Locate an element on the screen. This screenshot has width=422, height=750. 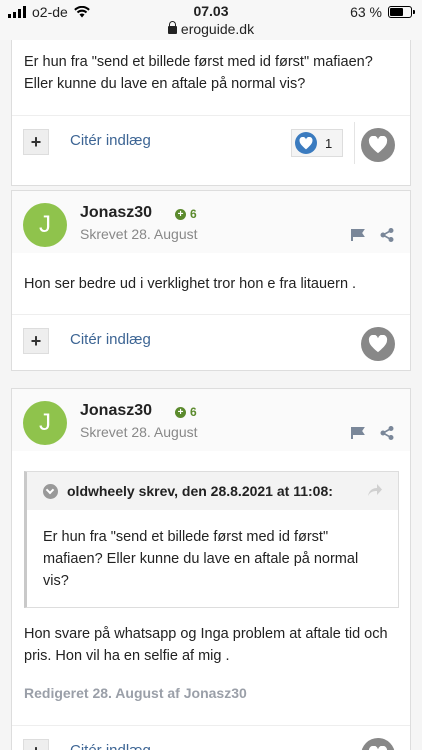
battery-label: 63 % is located at coordinates (366, 12).